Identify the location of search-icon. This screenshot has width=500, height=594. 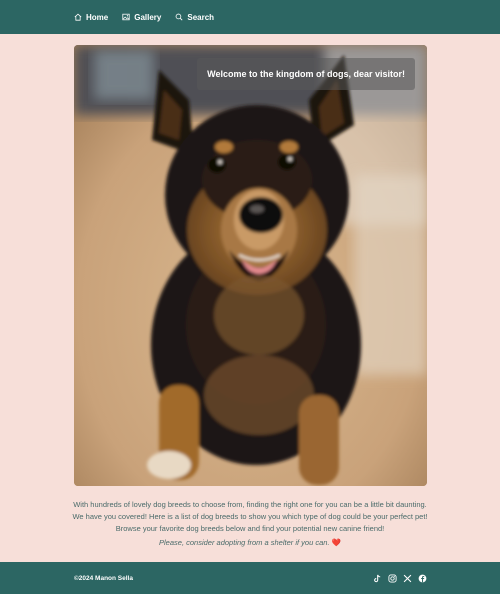
(179, 17).